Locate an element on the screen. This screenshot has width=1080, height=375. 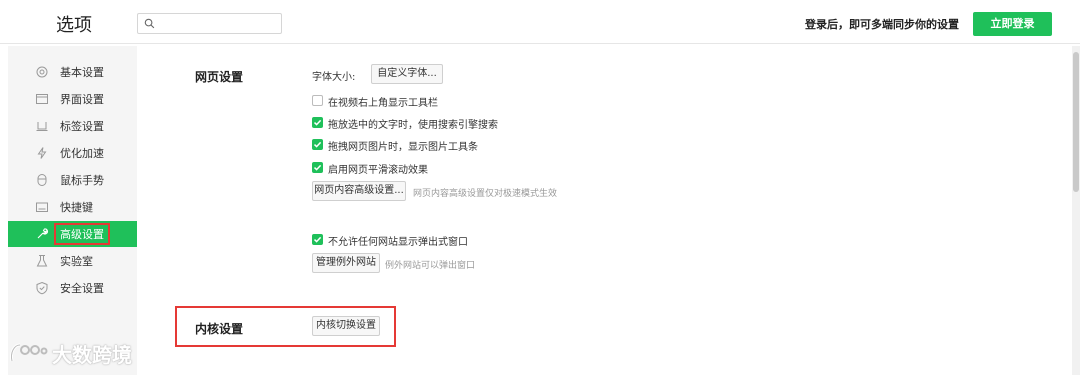
watermark-text: 大数跨境 is located at coordinates (92, 355).